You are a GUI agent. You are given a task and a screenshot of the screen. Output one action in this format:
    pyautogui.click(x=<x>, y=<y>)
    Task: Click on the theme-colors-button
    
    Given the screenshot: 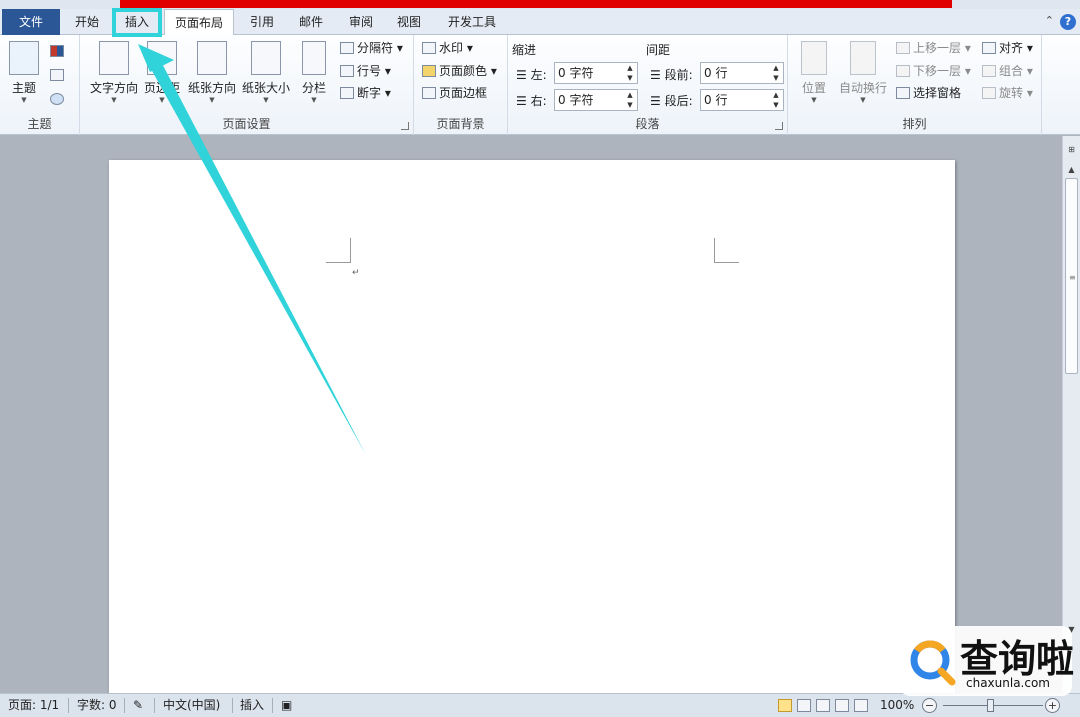 What is the action you would take?
    pyautogui.click(x=58, y=51)
    